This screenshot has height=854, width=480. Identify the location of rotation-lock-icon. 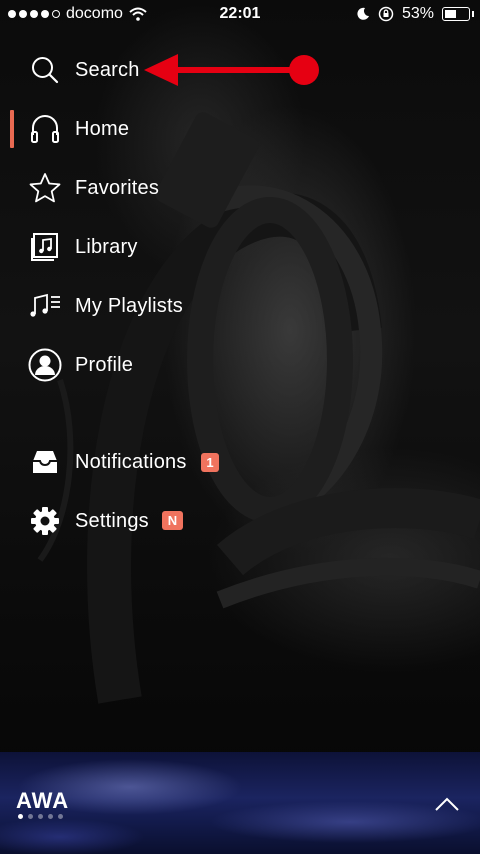
(386, 14).